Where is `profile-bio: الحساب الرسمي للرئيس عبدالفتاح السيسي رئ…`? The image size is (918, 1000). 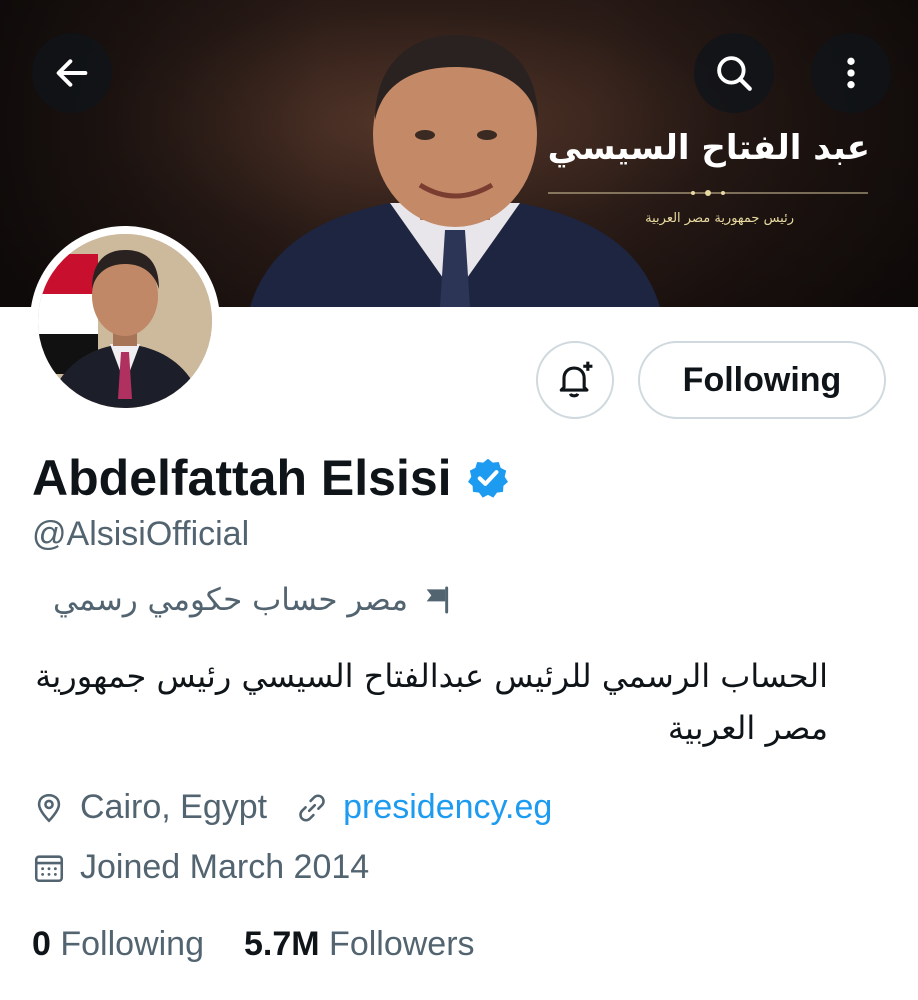
profile-bio: الحساب الرسمي للرئيس عبدالفتاح السيسي رئ… is located at coordinates (431, 702).